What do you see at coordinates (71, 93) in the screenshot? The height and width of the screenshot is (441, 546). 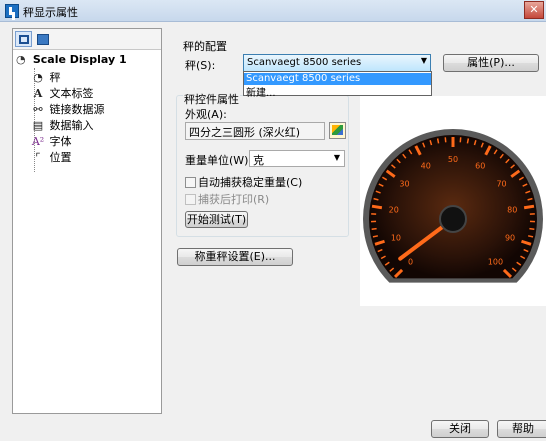 I see `tree-item-label: 文本标签` at bounding box center [71, 93].